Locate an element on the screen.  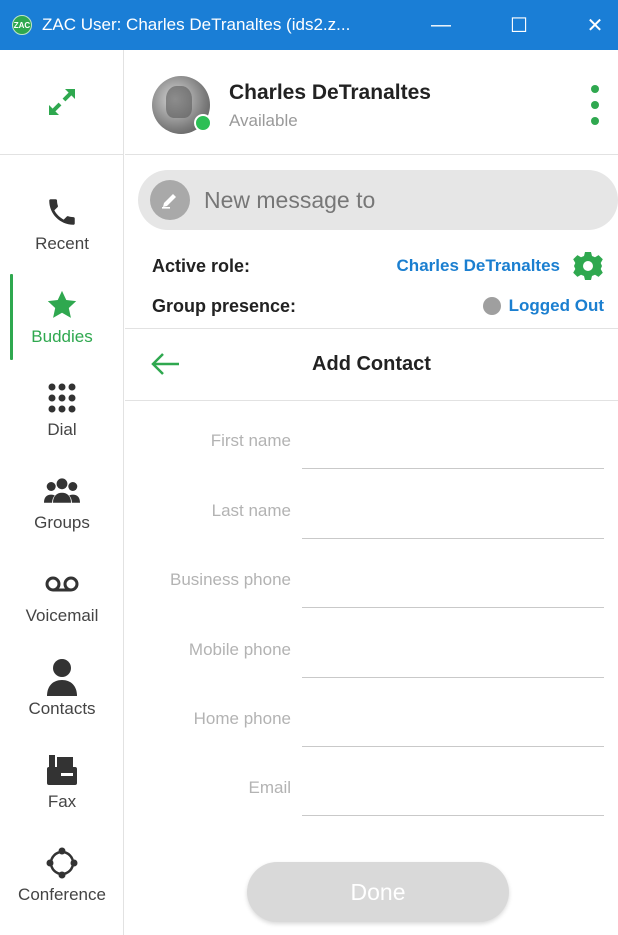
close-button: ✕ is located at coordinates (595, 25).